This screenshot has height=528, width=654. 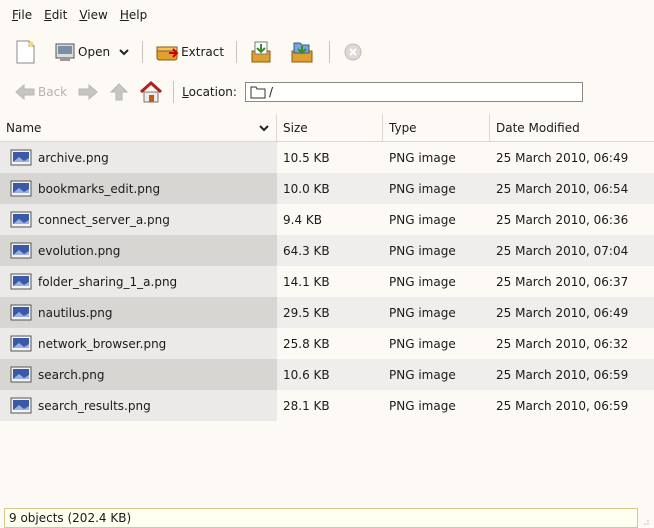 What do you see at coordinates (306, 250) in the screenshot?
I see `file-size-cell: 64.3 KB` at bounding box center [306, 250].